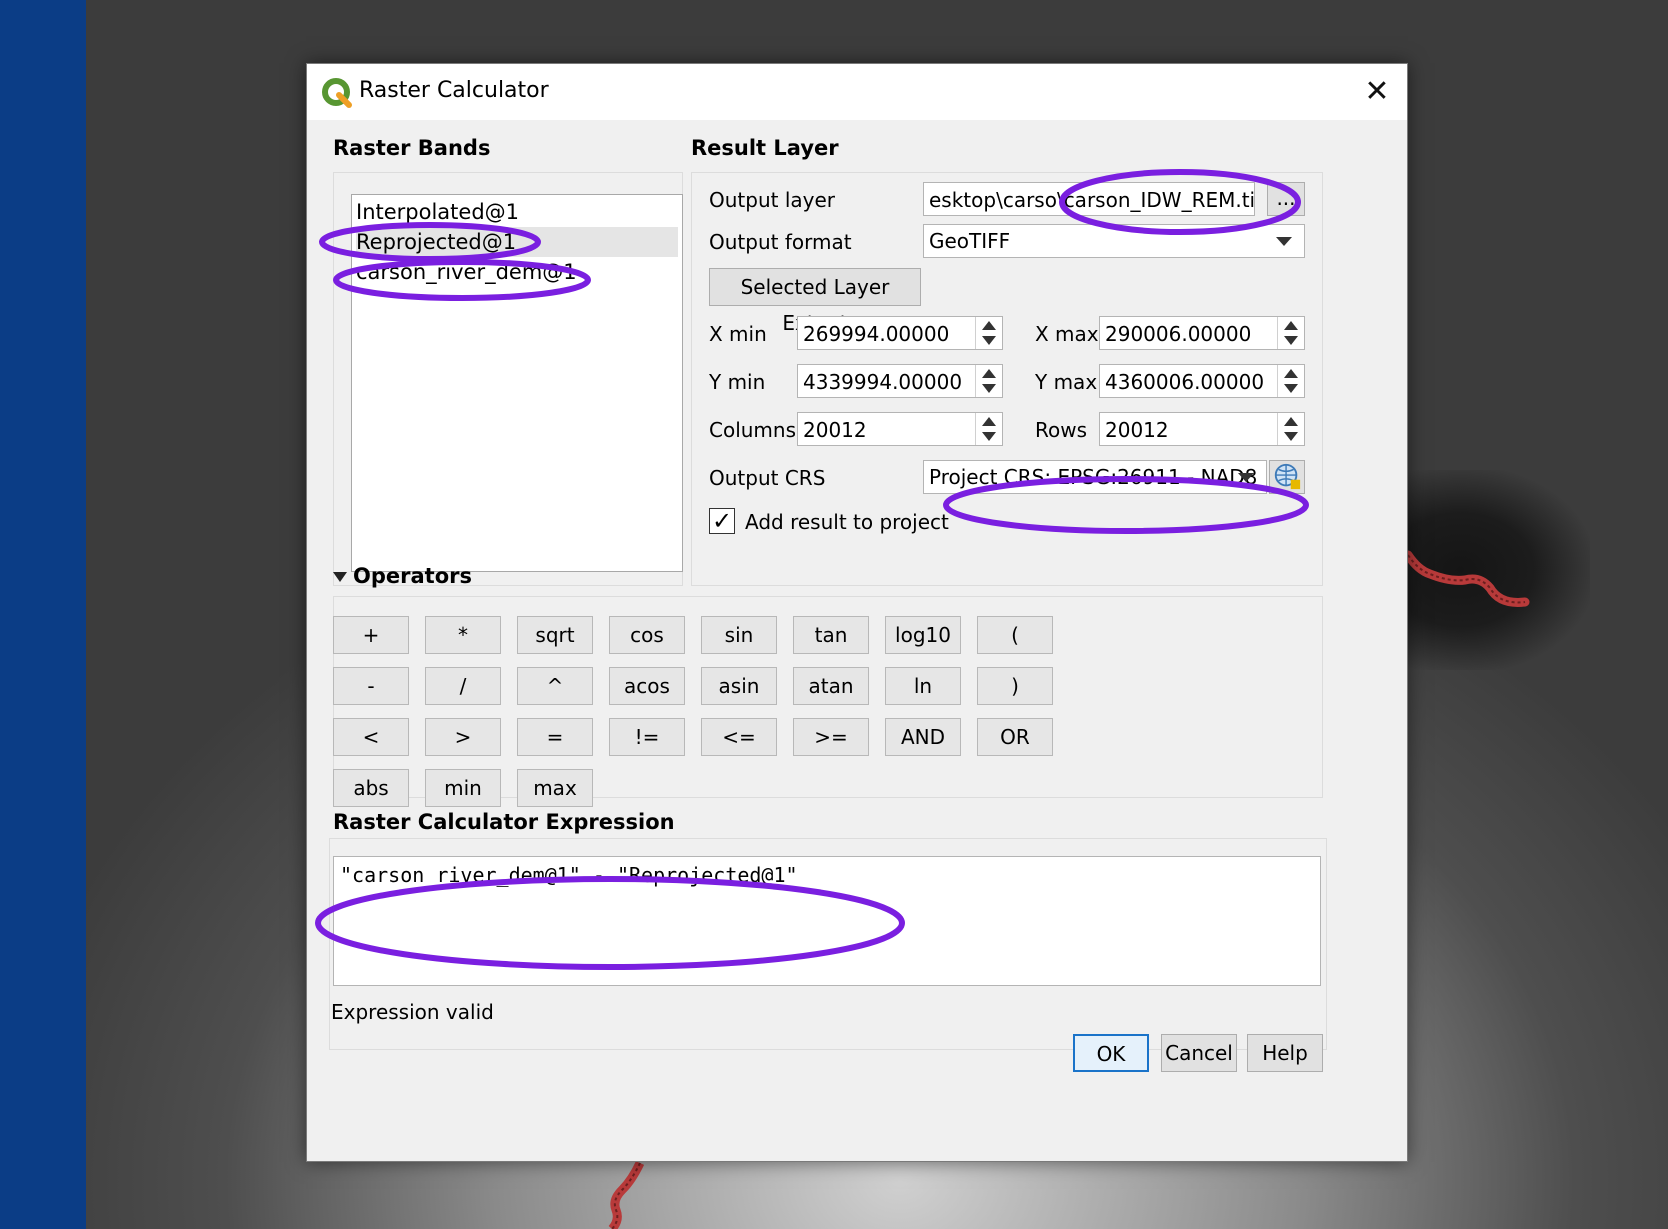  I want to click on xmin-spinbox: 269994.00000, so click(900, 333).